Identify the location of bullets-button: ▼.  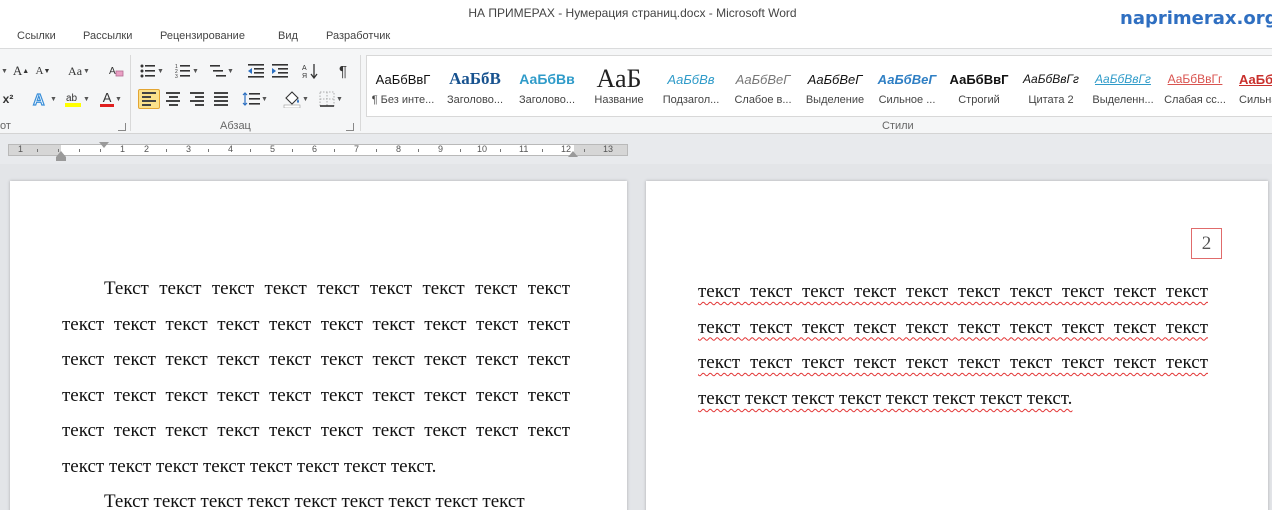
(152, 71).